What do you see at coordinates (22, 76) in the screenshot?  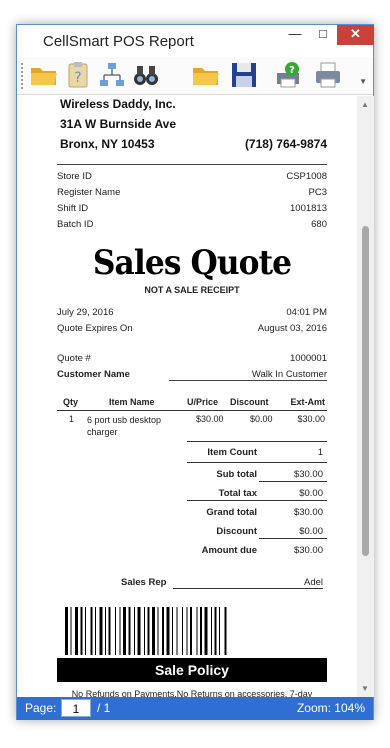 I see `toolbar-grip` at bounding box center [22, 76].